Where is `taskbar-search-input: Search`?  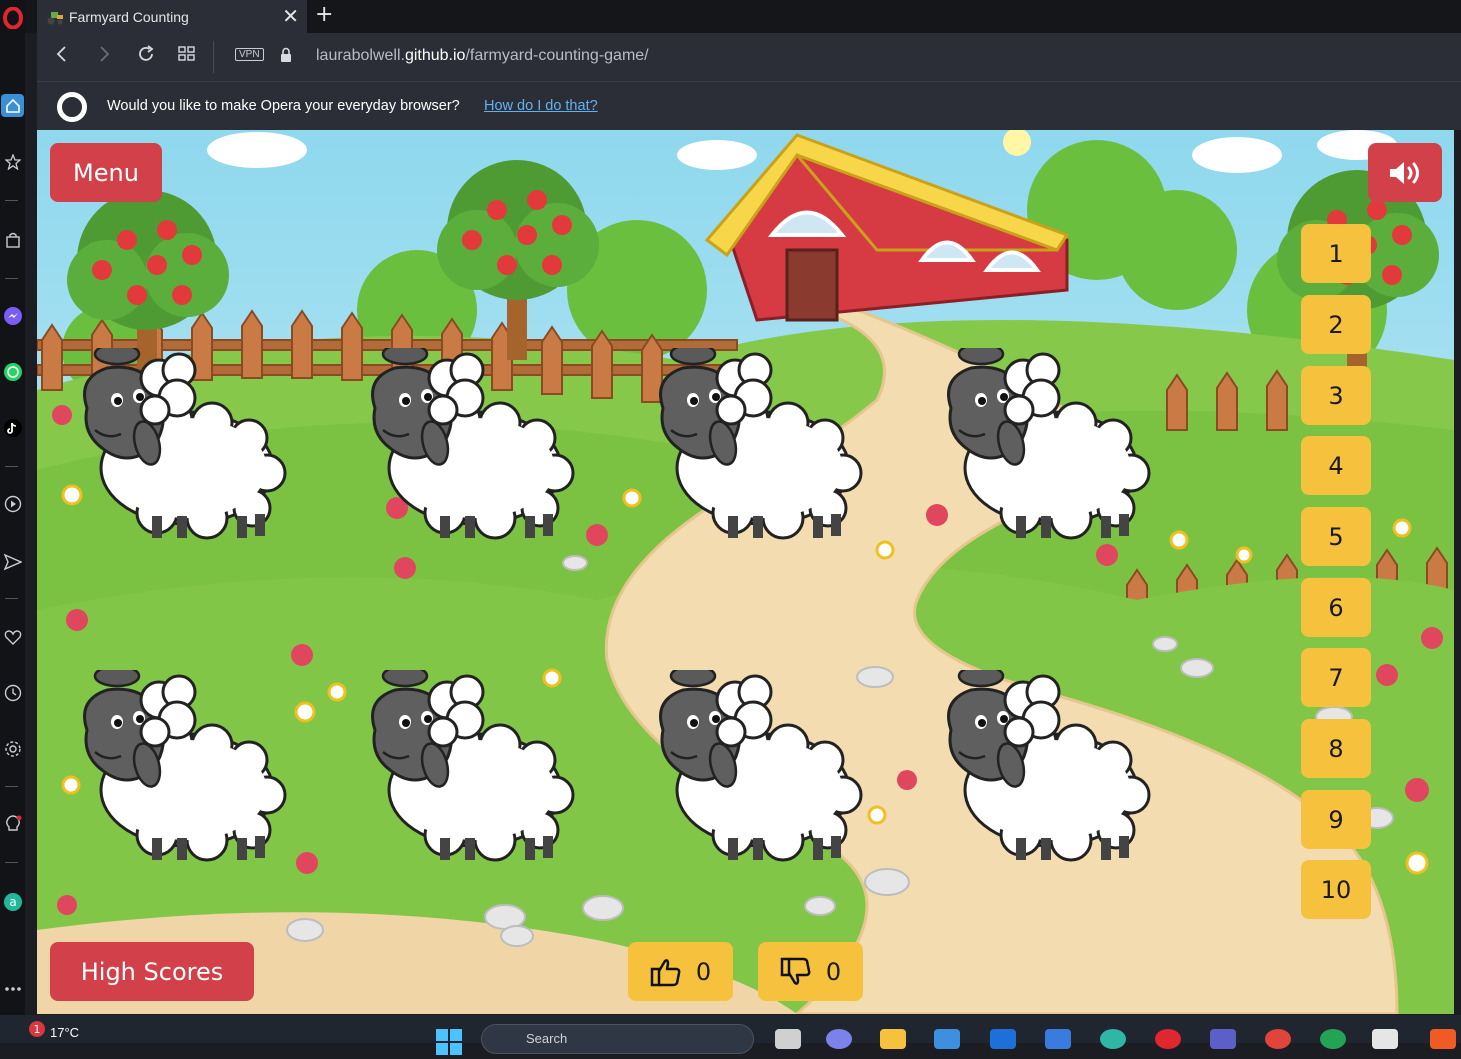
taskbar-search-input: Search is located at coordinates (617, 1039).